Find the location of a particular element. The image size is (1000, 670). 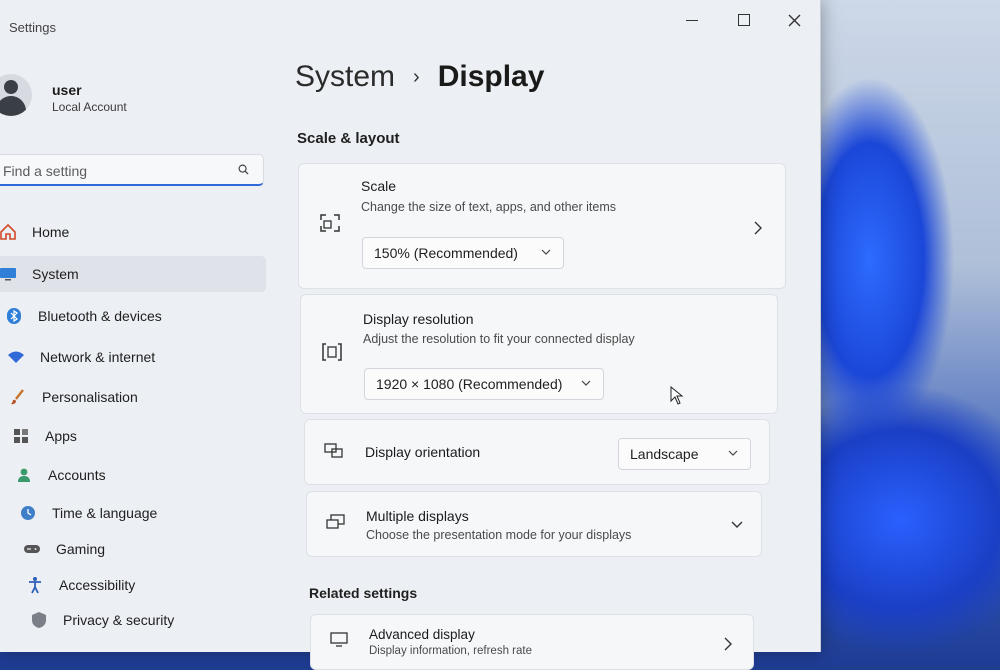

breadcrumb: System › Display is located at coordinates (419, 77).